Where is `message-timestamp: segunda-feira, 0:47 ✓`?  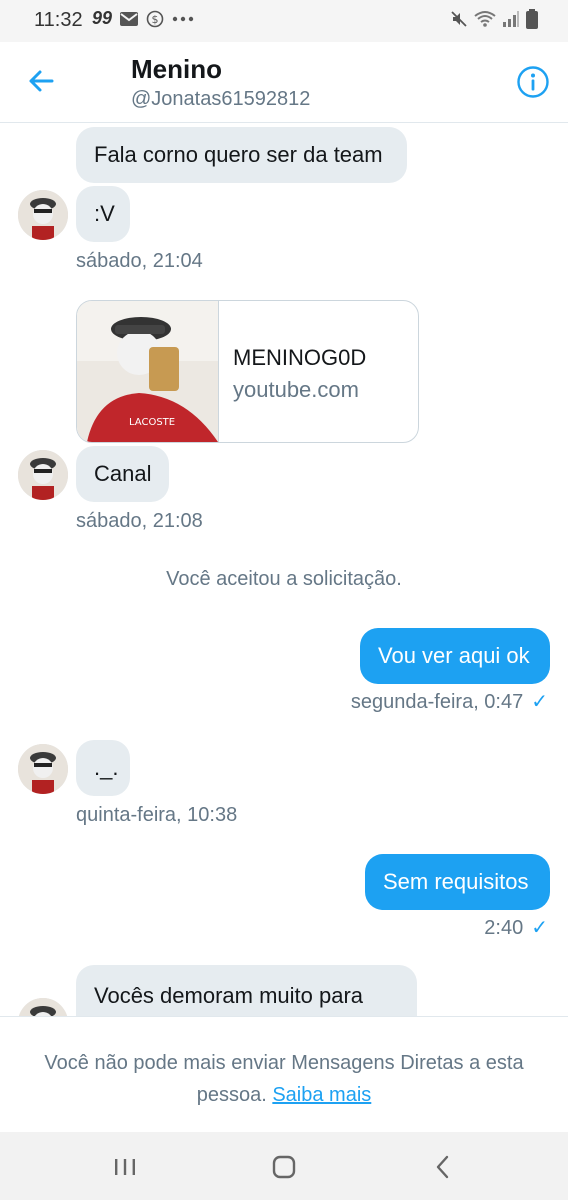 message-timestamp: segunda-feira, 0:47 ✓ is located at coordinates (449, 701).